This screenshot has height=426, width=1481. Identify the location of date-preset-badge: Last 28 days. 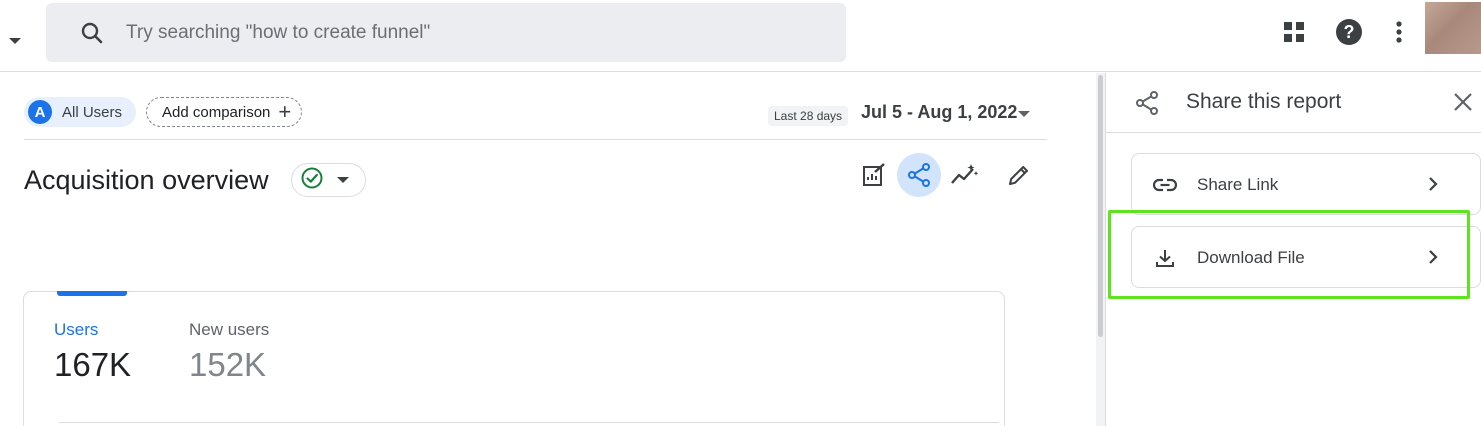
(808, 116).